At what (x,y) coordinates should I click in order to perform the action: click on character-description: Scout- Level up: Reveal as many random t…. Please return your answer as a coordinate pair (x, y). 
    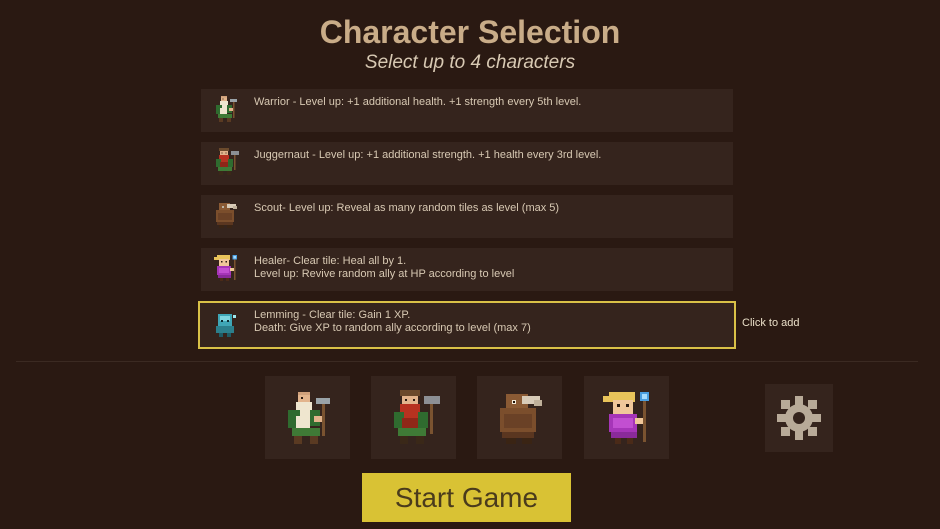
    Looking at the image, I should click on (407, 208).